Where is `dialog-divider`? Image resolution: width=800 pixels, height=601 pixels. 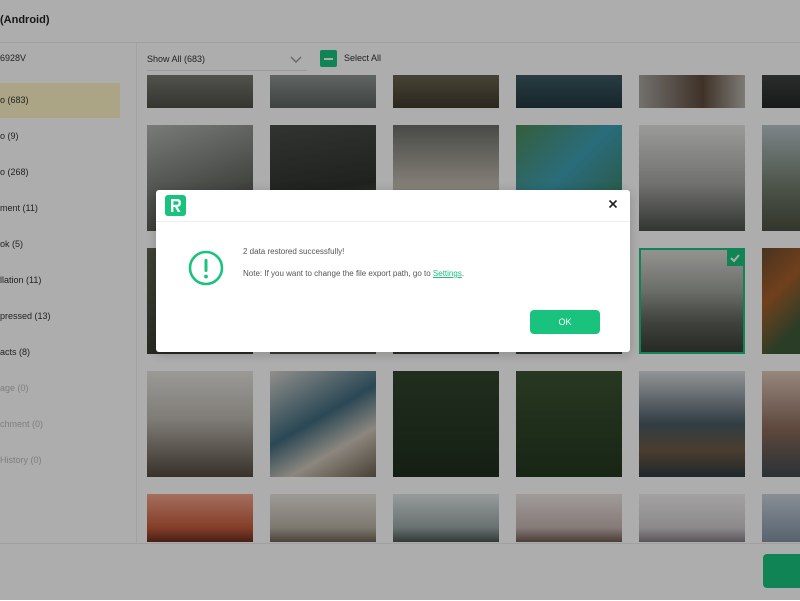 dialog-divider is located at coordinates (393, 221).